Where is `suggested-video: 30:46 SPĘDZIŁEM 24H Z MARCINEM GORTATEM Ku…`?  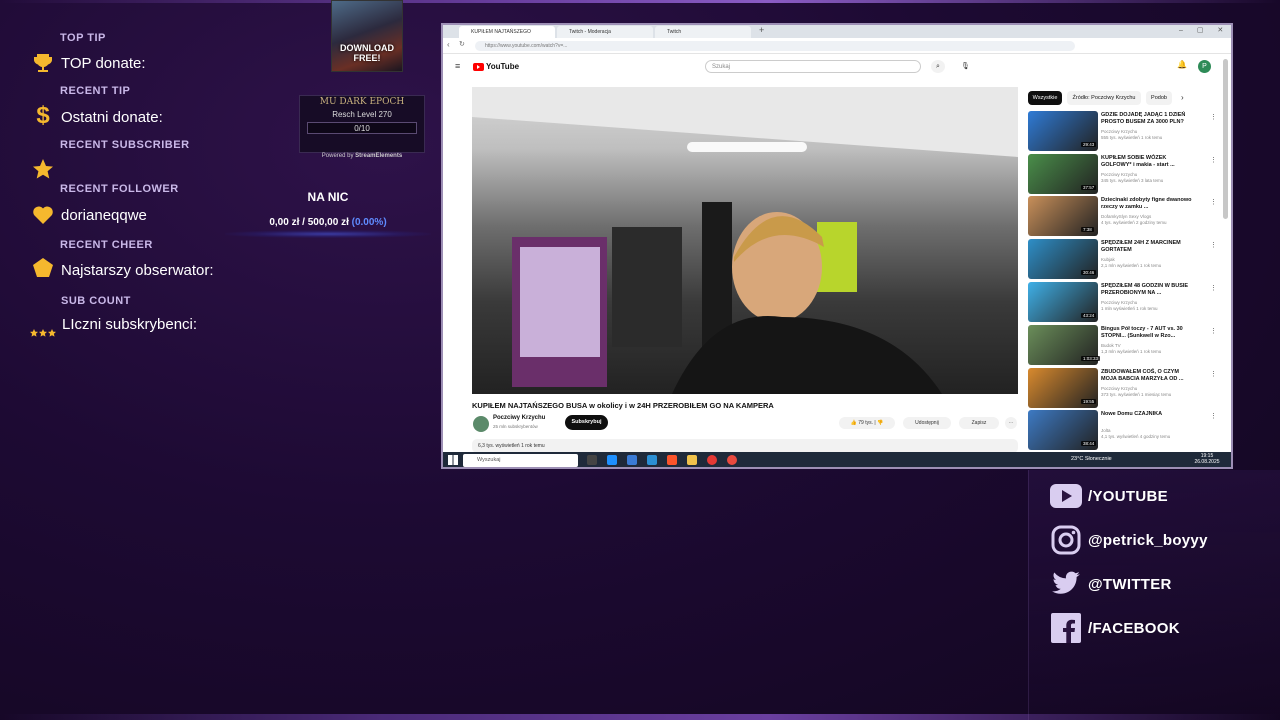
suggested-video: 30:46 SPĘDZIŁEM 24H Z MARCINEM GORTATEM Ku… is located at coordinates (1123, 259).